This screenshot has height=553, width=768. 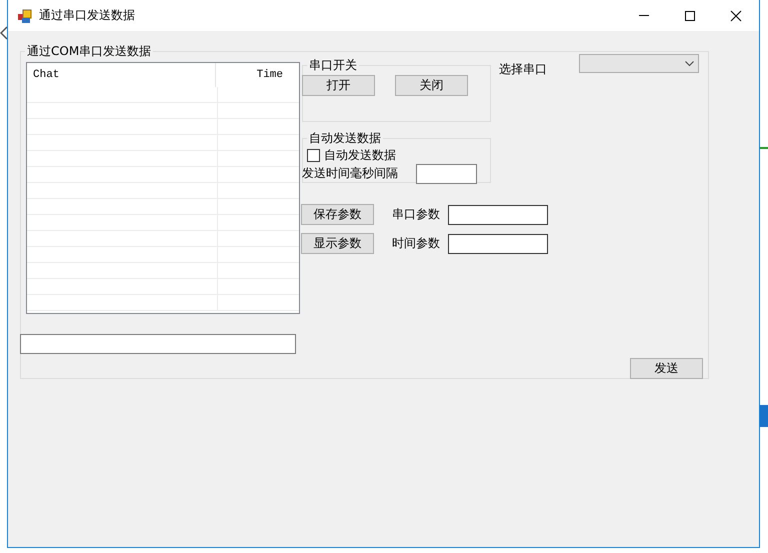 I want to click on group-title: 通过COM串口发送数据, so click(x=89, y=51).